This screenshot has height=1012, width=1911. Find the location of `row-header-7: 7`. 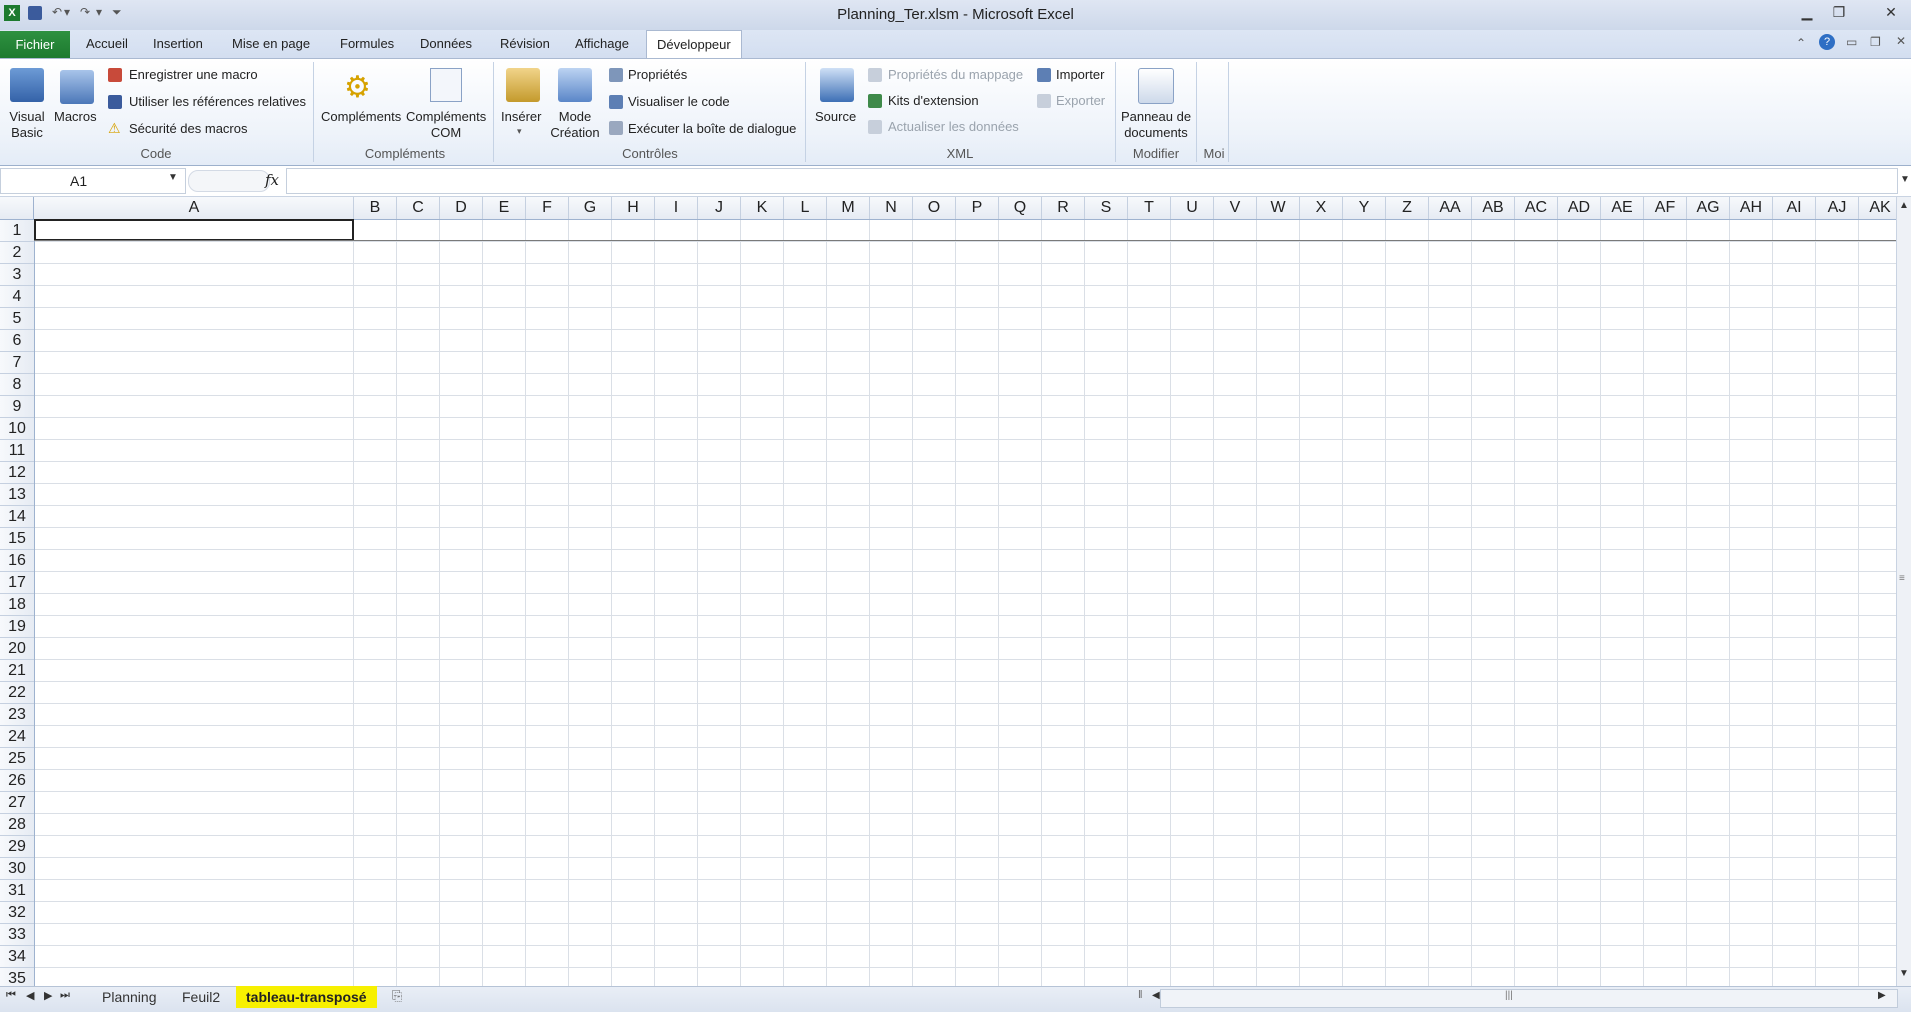

row-header-7: 7 is located at coordinates (17, 363).